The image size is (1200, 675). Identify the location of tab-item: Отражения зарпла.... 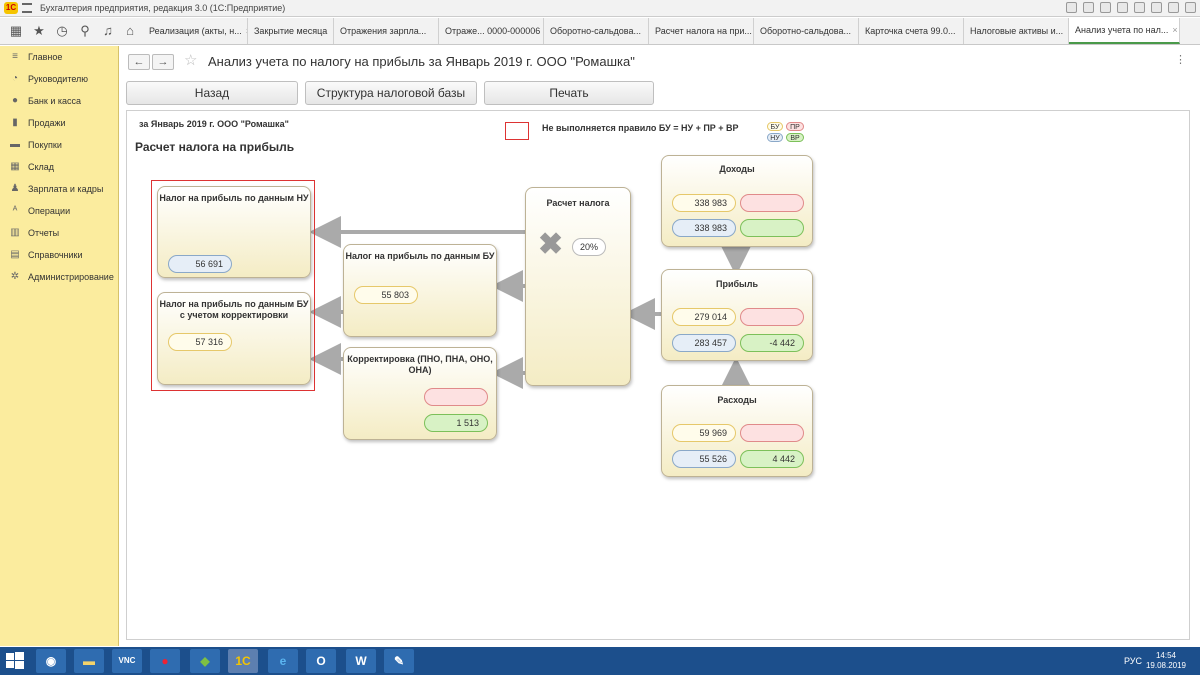
(386, 31).